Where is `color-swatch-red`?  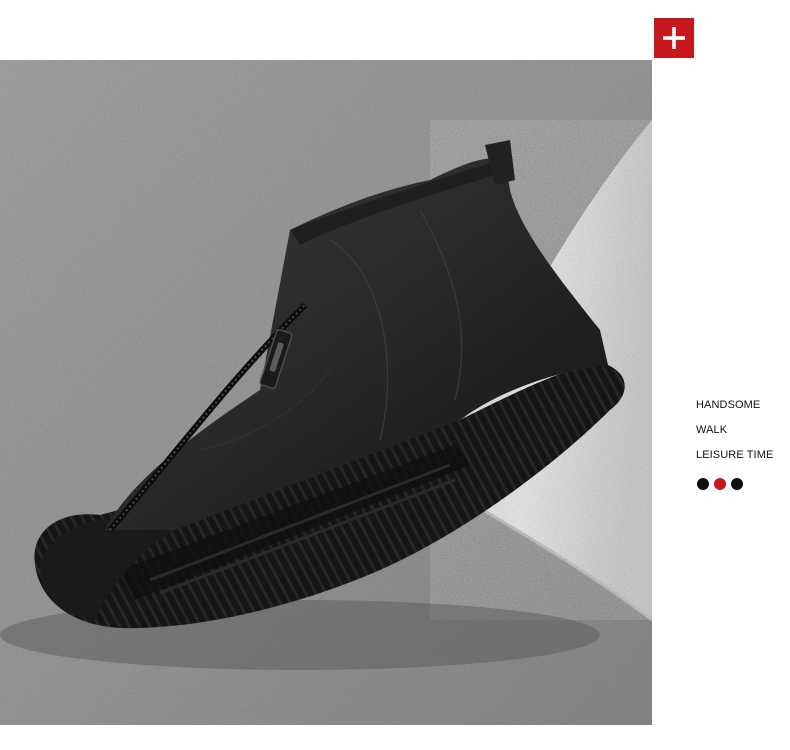
color-swatch-red is located at coordinates (720, 484).